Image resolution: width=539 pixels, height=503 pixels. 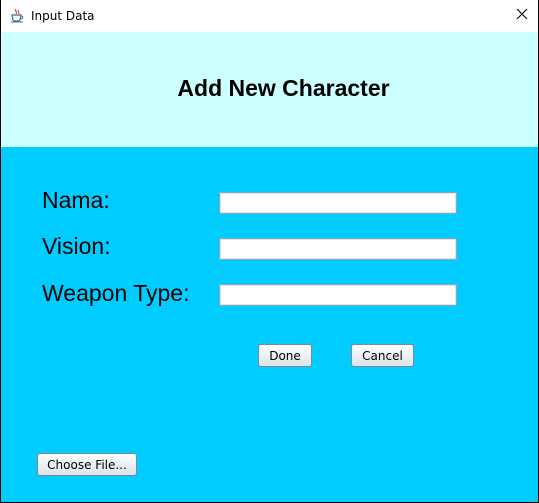 What do you see at coordinates (338, 295) in the screenshot?
I see `weapon-type-input` at bounding box center [338, 295].